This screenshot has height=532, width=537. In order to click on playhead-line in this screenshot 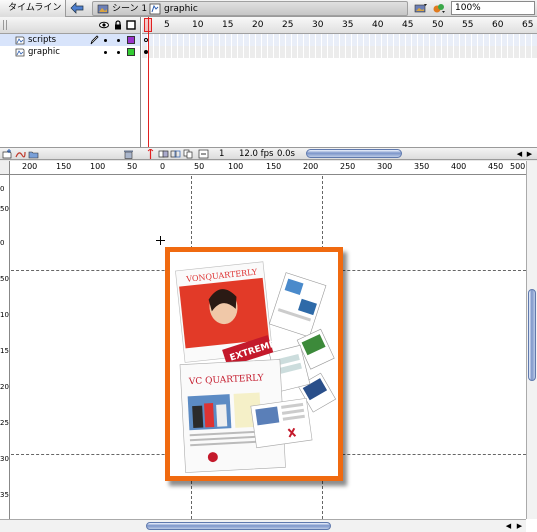, I will do `click(148, 82)`.